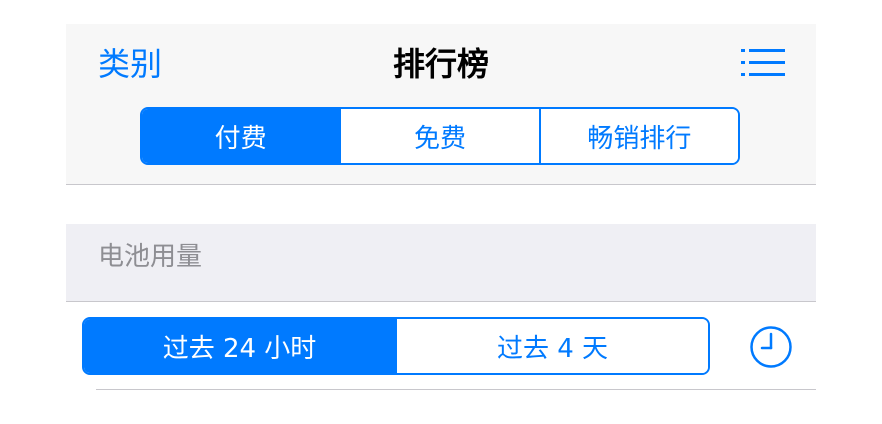  What do you see at coordinates (771, 347) in the screenshot?
I see `clock-icon` at bounding box center [771, 347].